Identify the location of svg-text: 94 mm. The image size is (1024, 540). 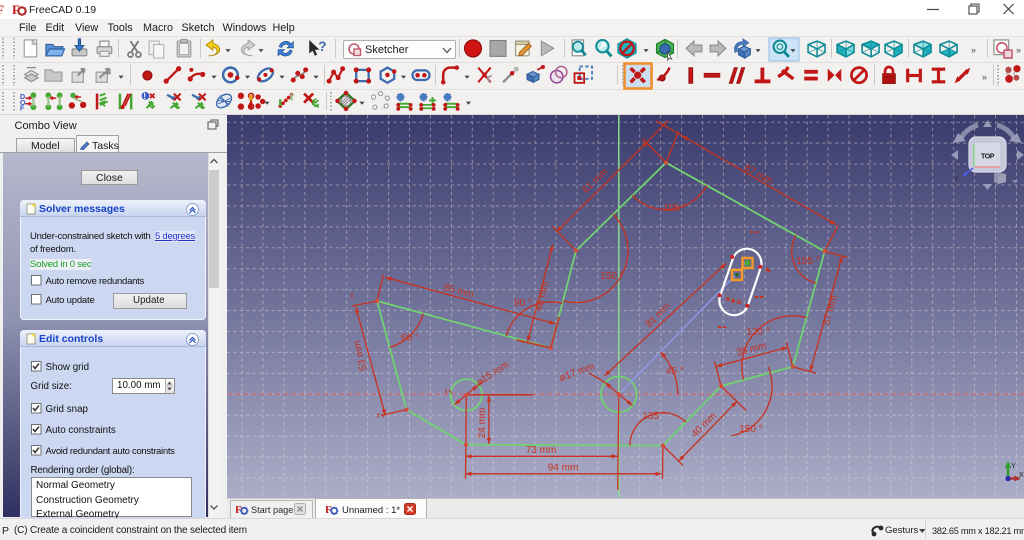
(563, 468).